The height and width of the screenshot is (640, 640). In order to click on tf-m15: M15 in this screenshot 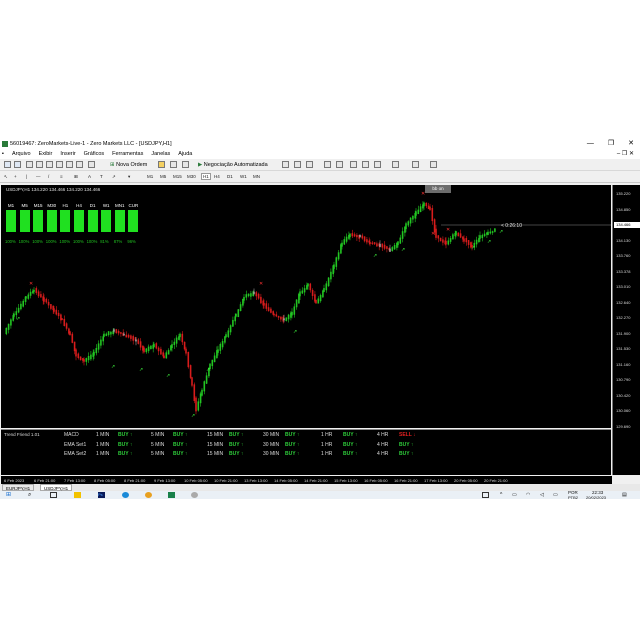, I will do `click(177, 176)`.